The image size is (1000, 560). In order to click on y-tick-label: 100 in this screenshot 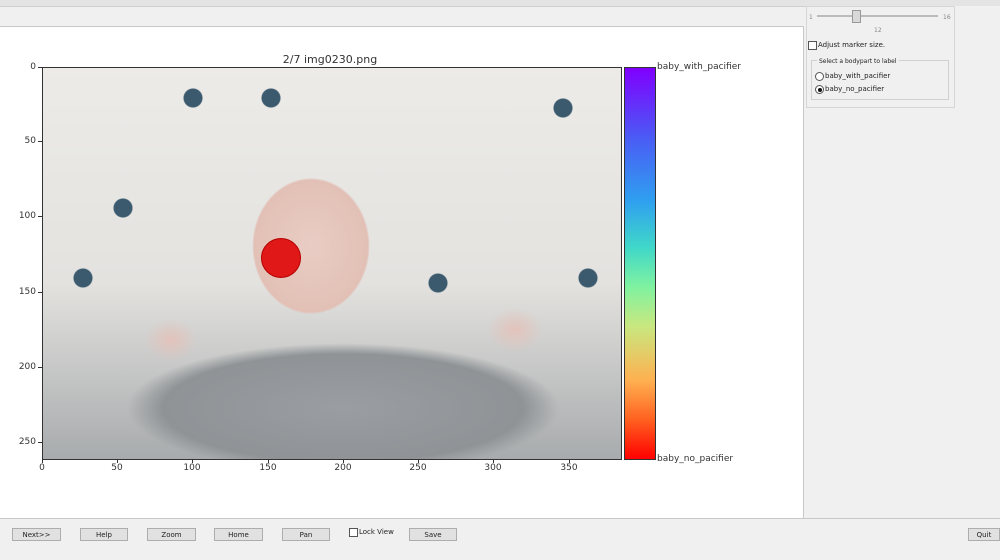, I will do `click(27, 216)`.